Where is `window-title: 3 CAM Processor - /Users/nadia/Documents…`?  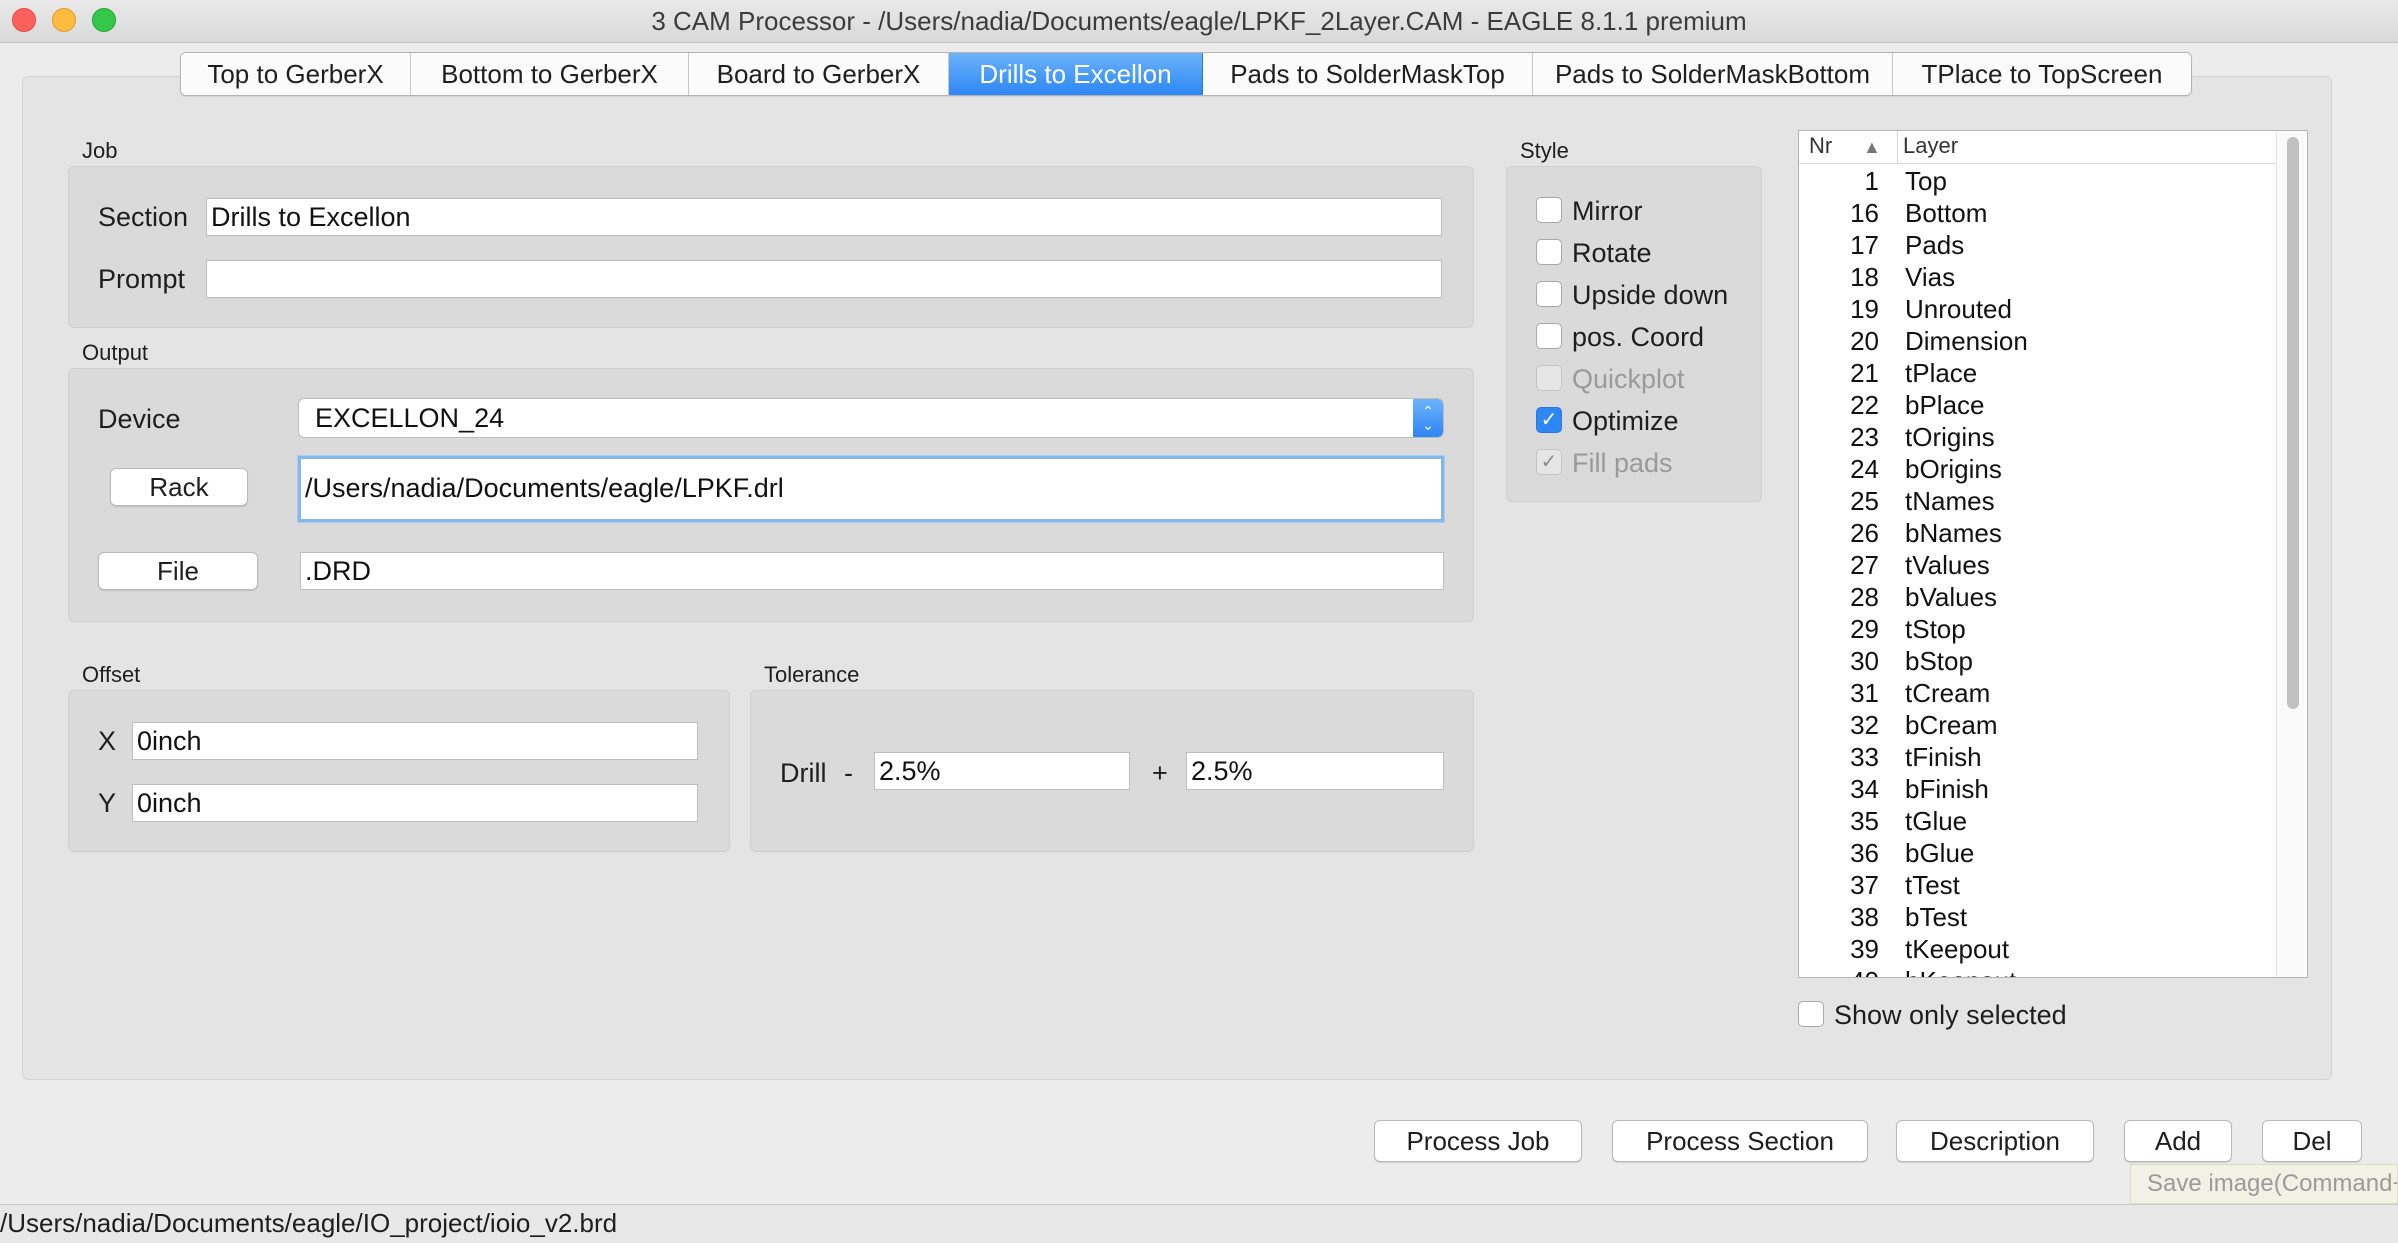 window-title: 3 CAM Processor - /Users/nadia/Documents… is located at coordinates (1199, 21).